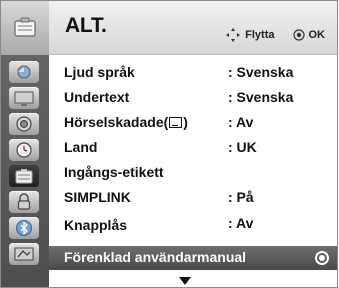 The height and width of the screenshot is (288, 339). Describe the element at coordinates (99, 72) in the screenshot. I see `menu-item-label: Ljud språk` at that location.